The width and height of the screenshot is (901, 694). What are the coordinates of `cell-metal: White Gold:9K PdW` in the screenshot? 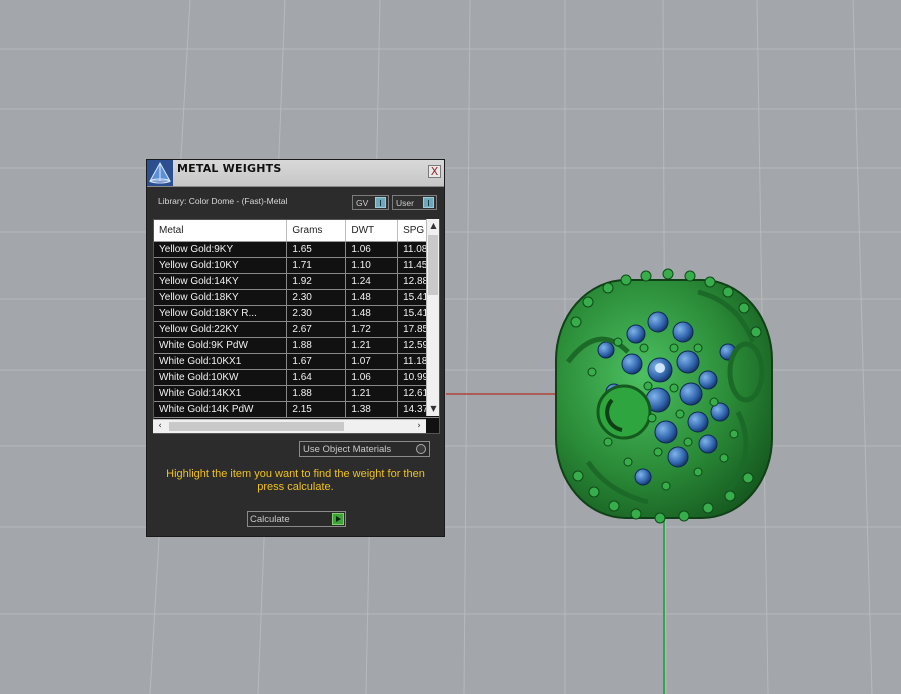 It's located at (221, 345).